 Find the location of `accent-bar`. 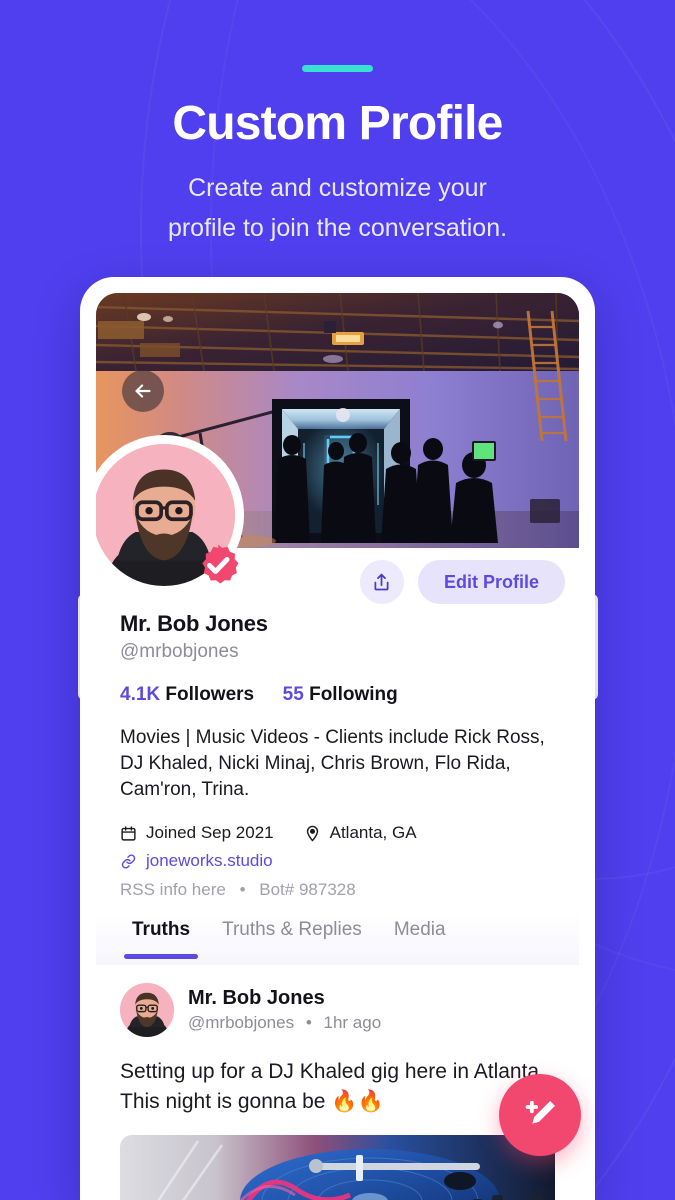

accent-bar is located at coordinates (337, 68).